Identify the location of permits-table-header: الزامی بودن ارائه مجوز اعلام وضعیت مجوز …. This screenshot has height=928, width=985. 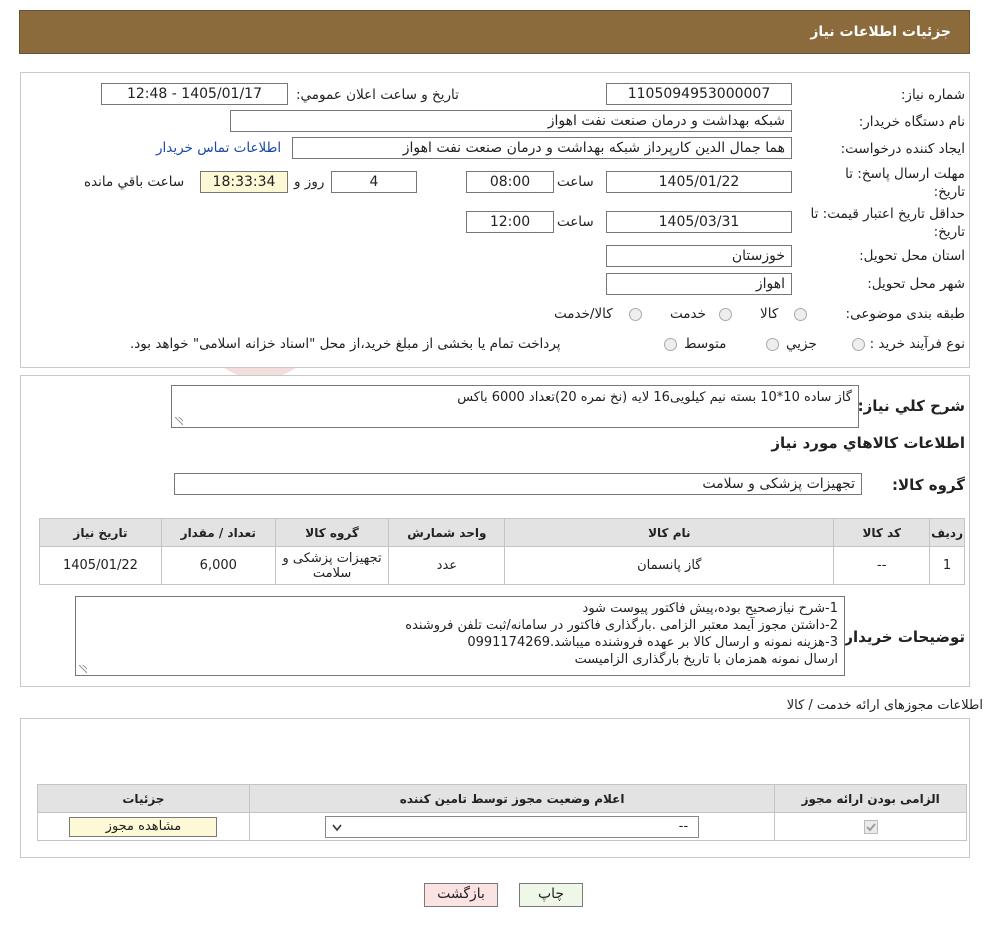
(502, 798).